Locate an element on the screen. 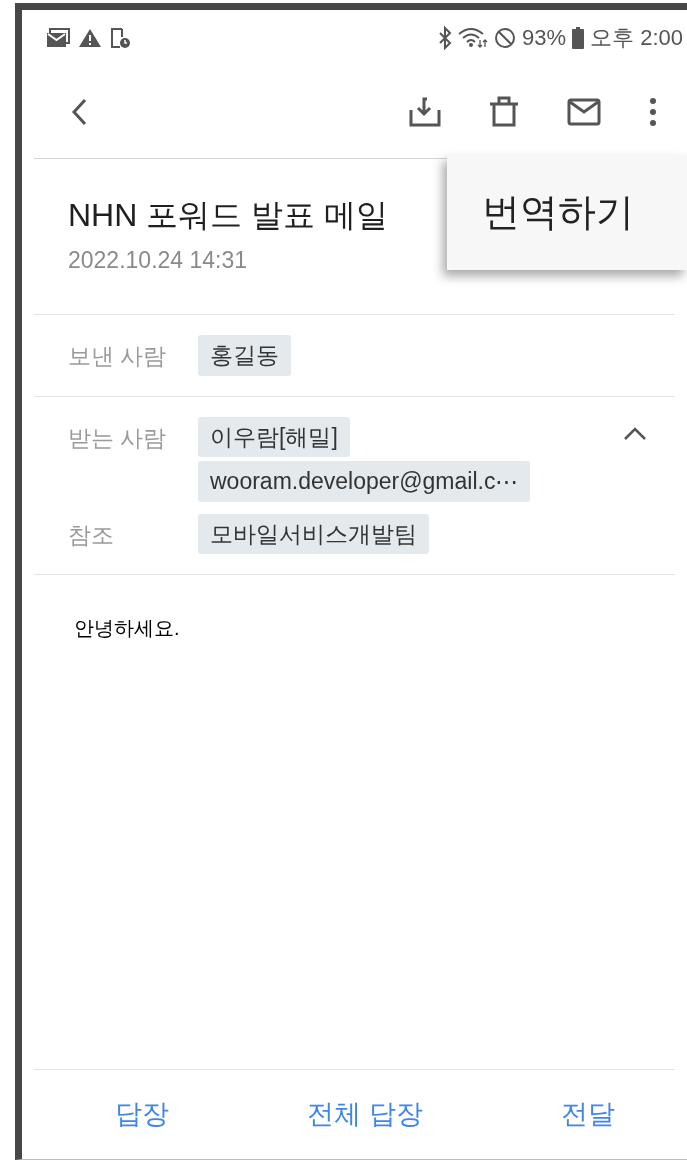 This screenshot has height=1162, width=687. email-date: 2022.10.24 14:31 is located at coordinates (158, 261).